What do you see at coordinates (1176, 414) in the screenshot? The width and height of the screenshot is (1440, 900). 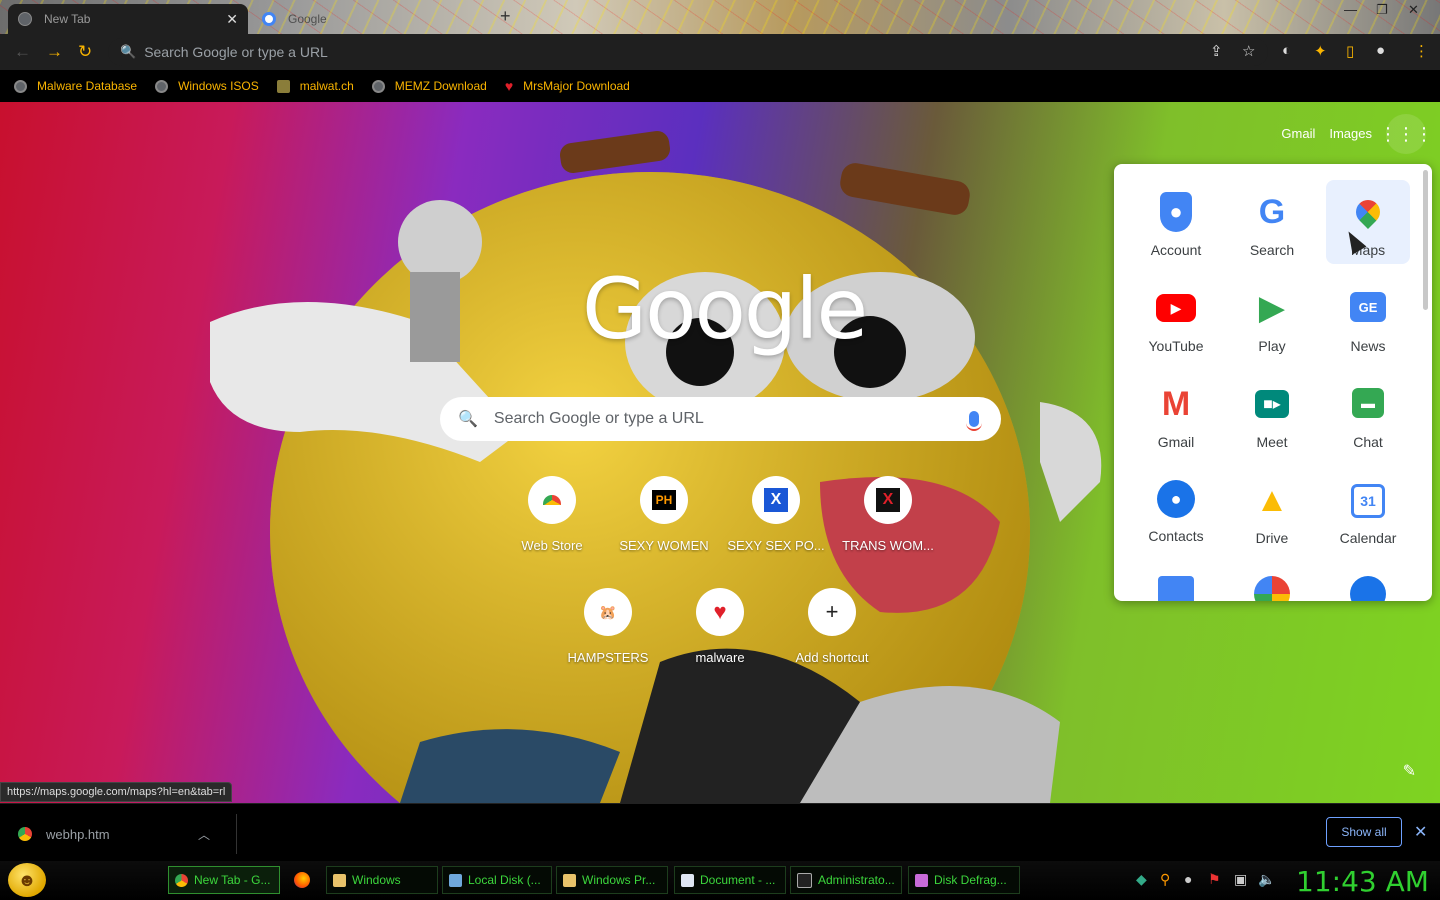 I see `app-gmail: M Gmail` at bounding box center [1176, 414].